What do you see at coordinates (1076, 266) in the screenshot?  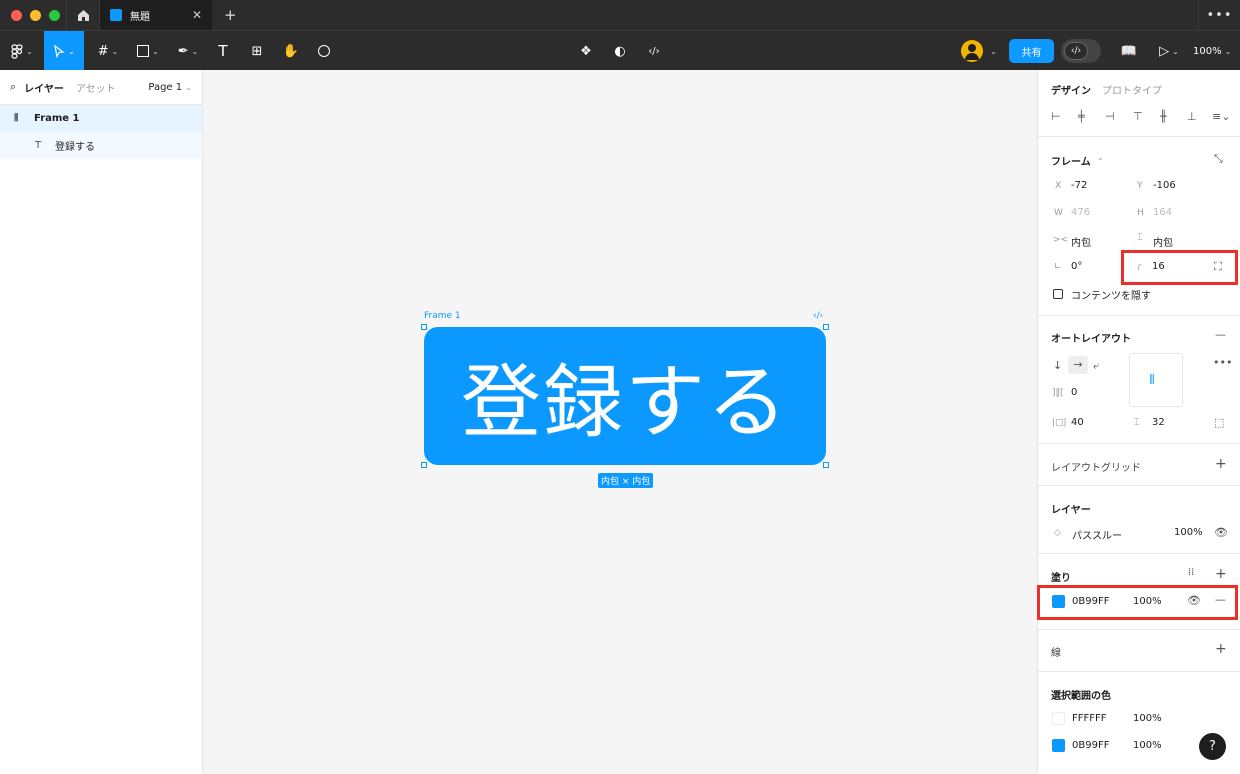 I see `rotation-field: 0°` at bounding box center [1076, 266].